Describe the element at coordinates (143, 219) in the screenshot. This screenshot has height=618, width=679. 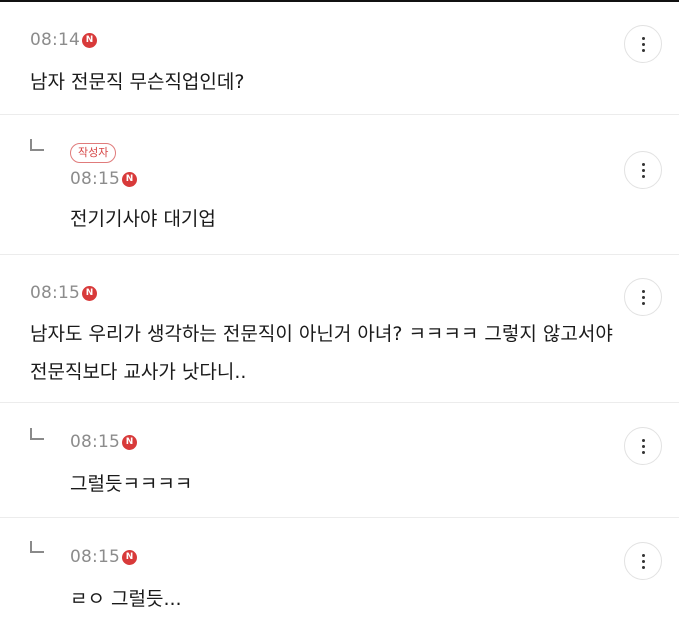
I see `comment-text: 전기기사야 대기업` at that location.